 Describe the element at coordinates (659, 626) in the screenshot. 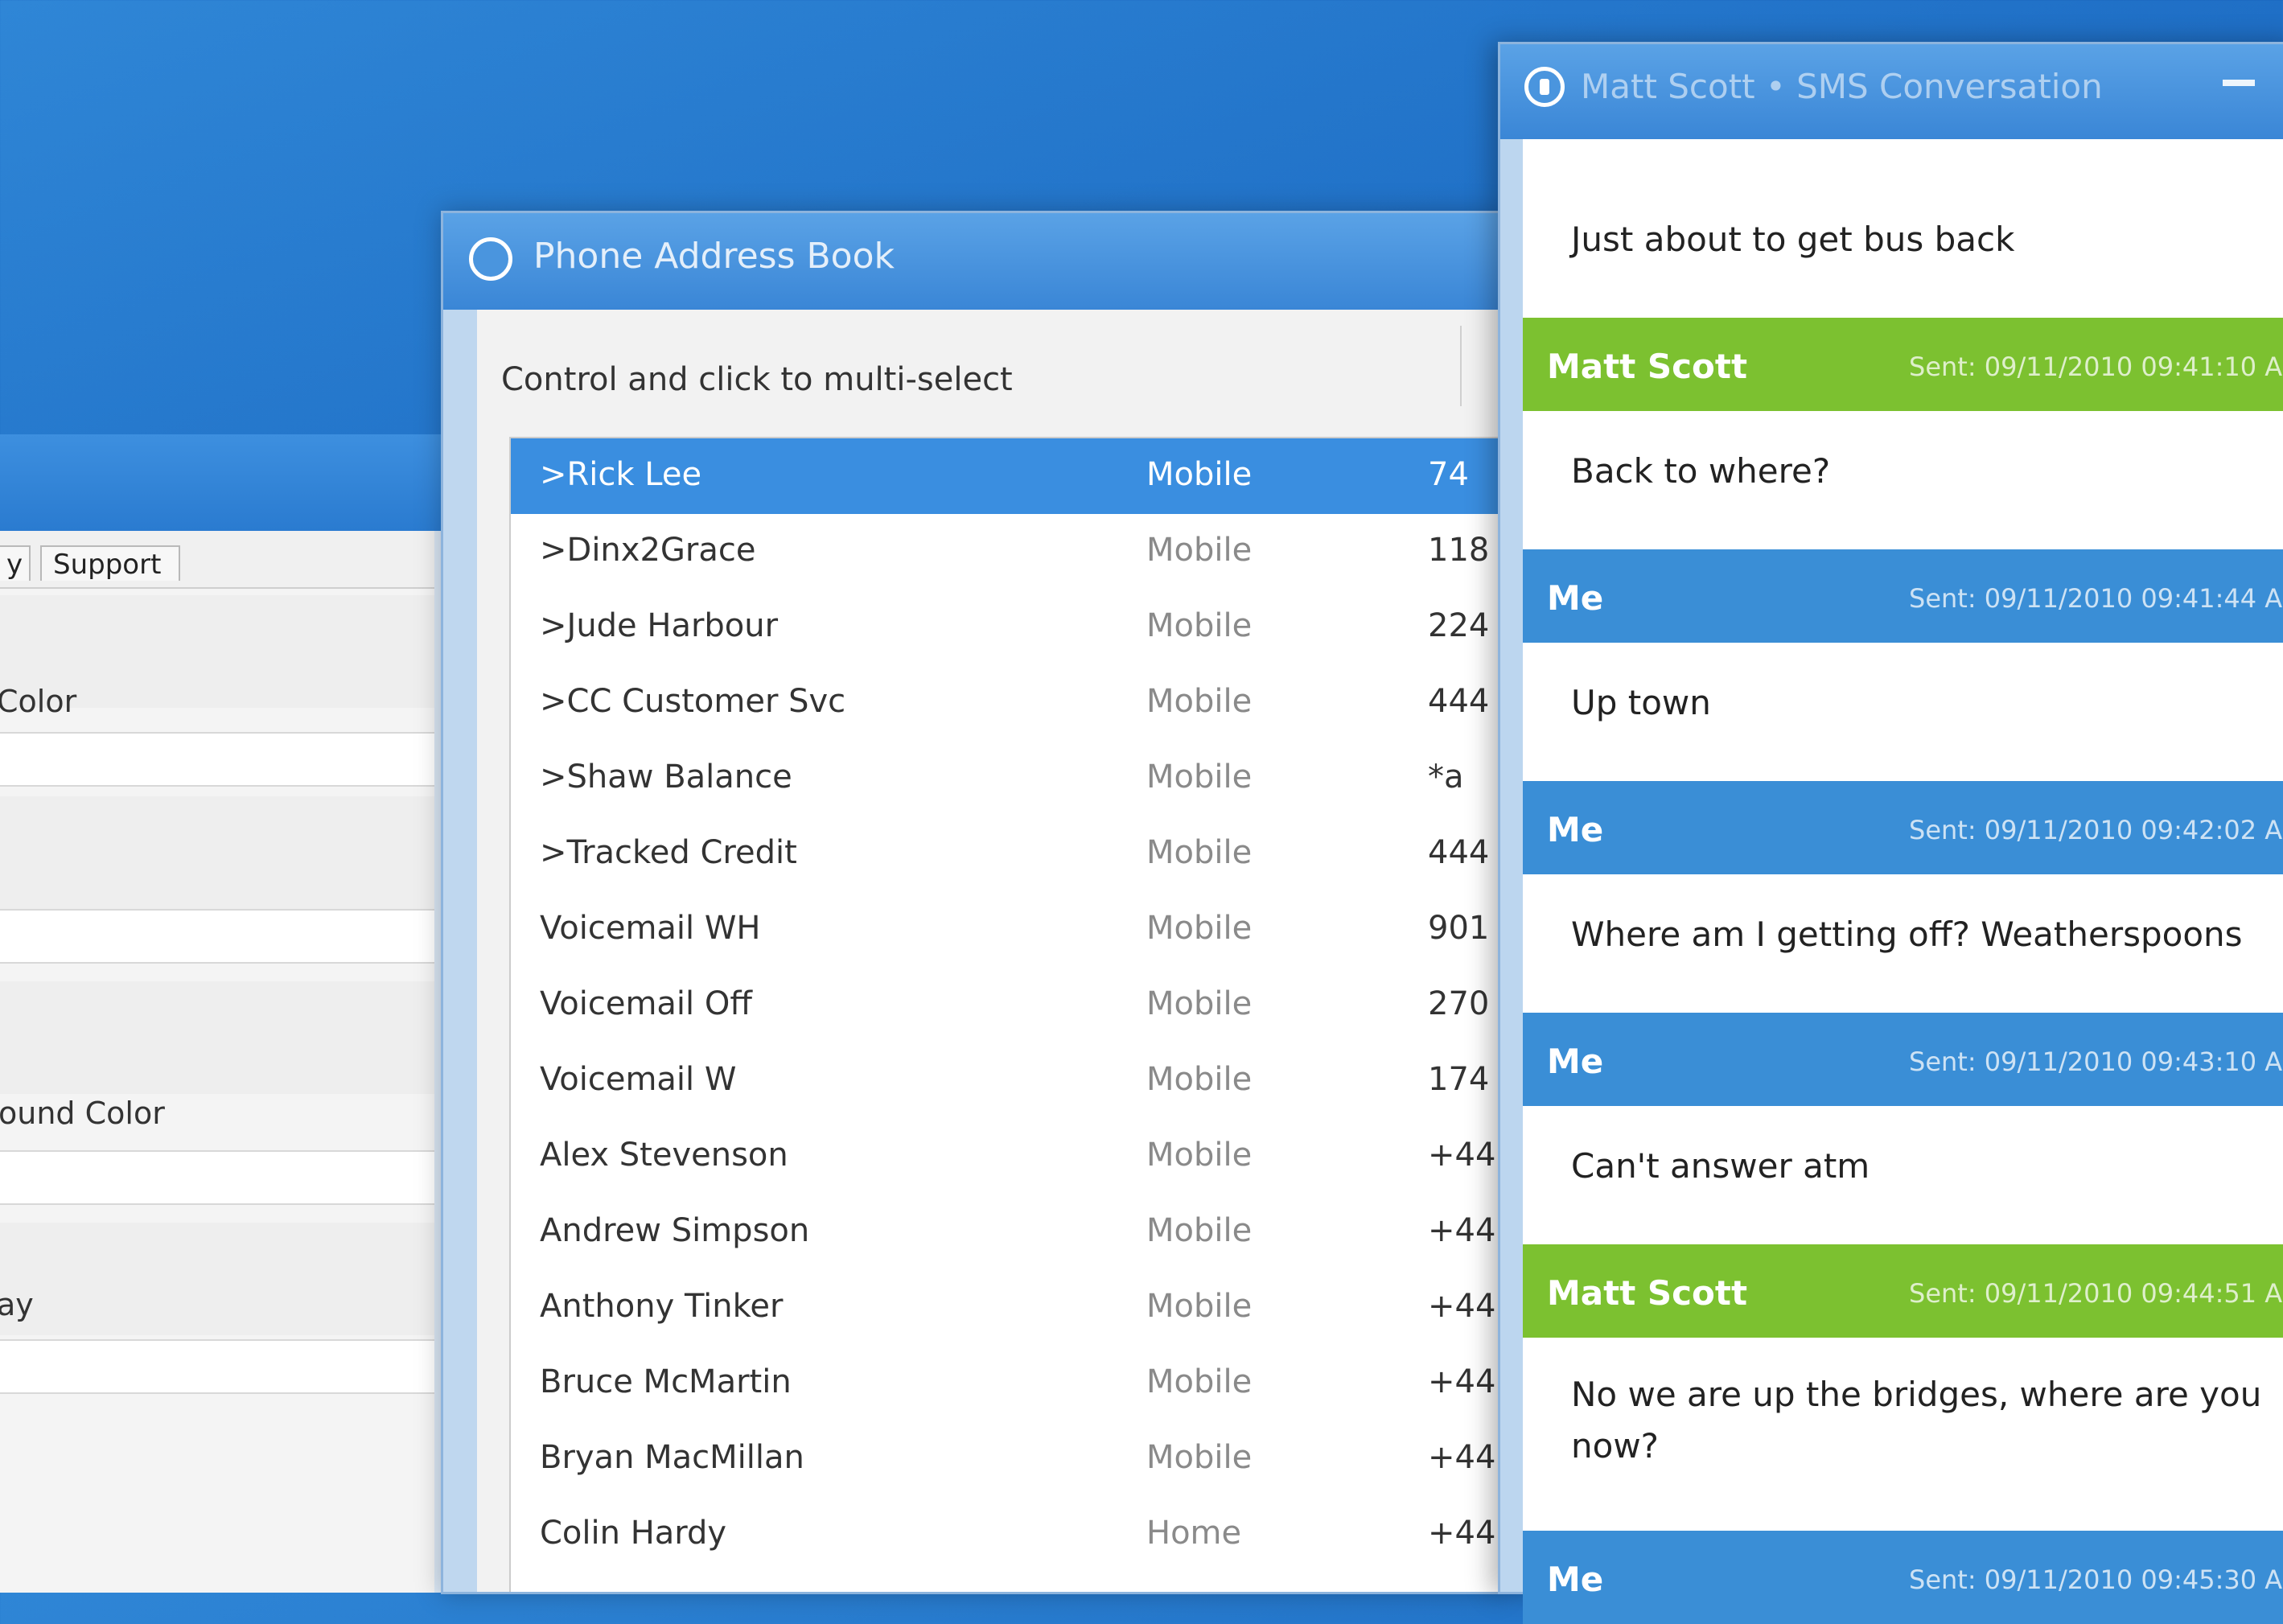

I see `contact-name: >Jude Harbour` at that location.